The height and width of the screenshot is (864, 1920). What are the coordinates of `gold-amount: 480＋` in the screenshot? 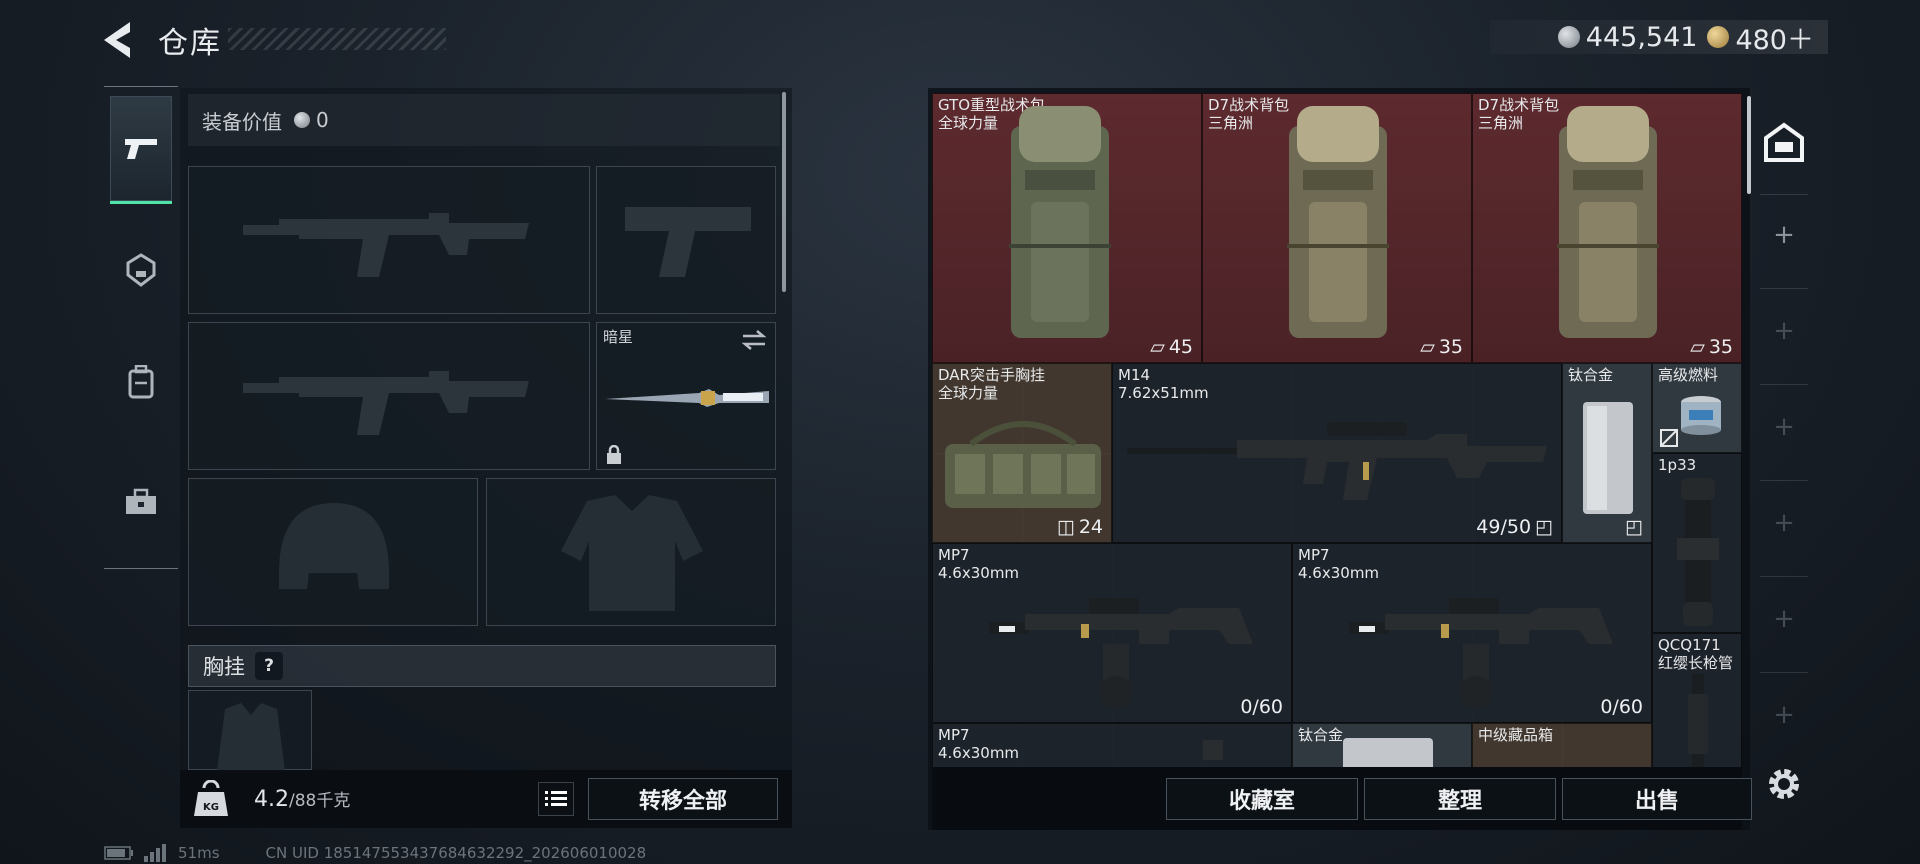 It's located at (1774, 40).